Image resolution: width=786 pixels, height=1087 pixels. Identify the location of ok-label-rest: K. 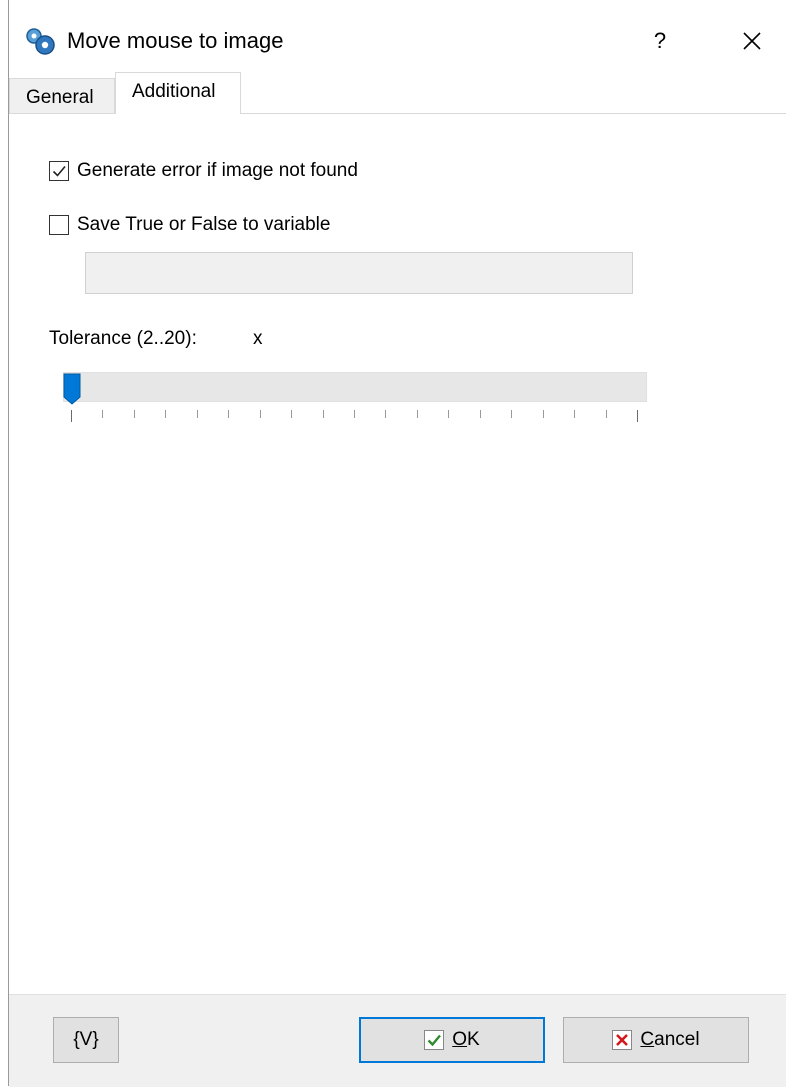
(473, 1039).